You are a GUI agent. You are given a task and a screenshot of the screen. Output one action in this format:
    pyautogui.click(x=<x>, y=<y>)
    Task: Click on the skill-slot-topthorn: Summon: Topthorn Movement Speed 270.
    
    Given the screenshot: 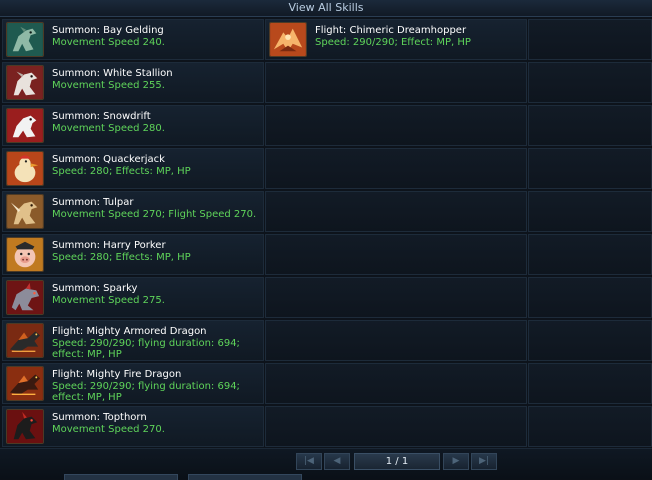 What is the action you would take?
    pyautogui.click(x=133, y=426)
    